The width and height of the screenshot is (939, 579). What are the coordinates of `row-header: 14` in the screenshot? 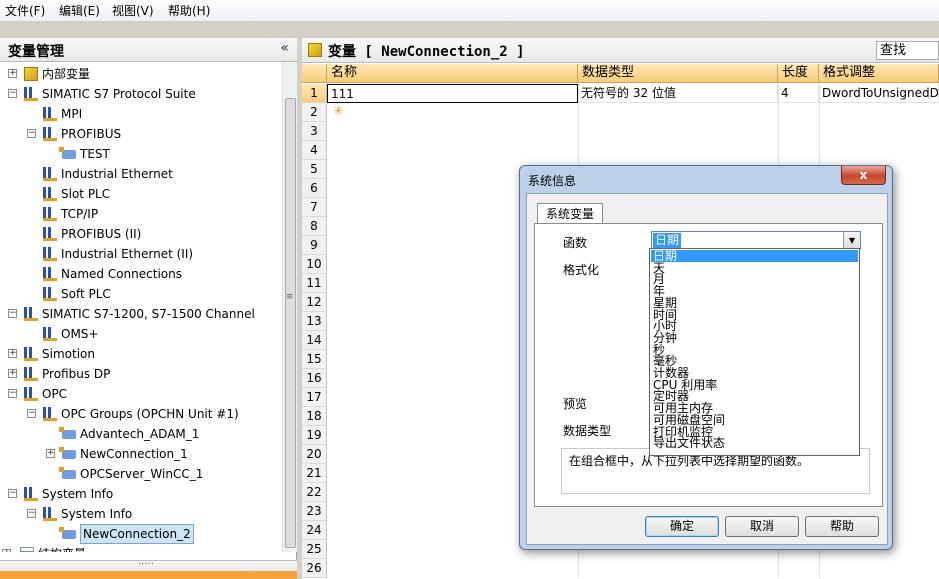 It's located at (314, 340).